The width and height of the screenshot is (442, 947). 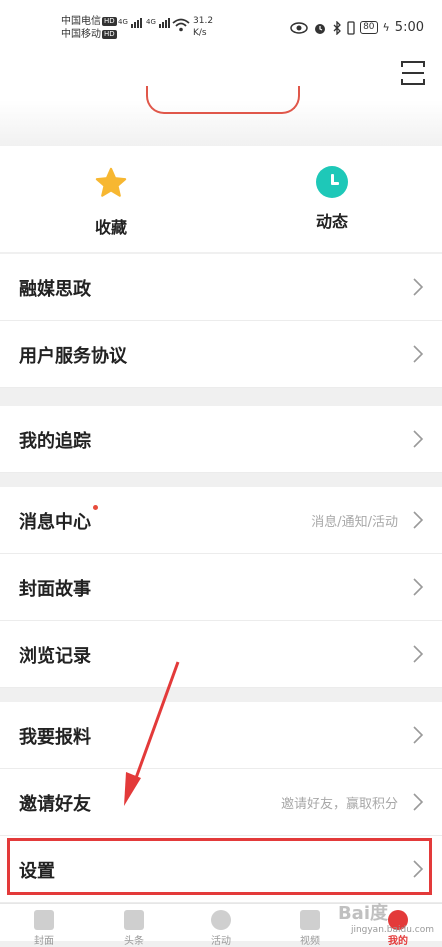 I want to click on menu-item-label: 浏览记录, so click(x=55, y=656).